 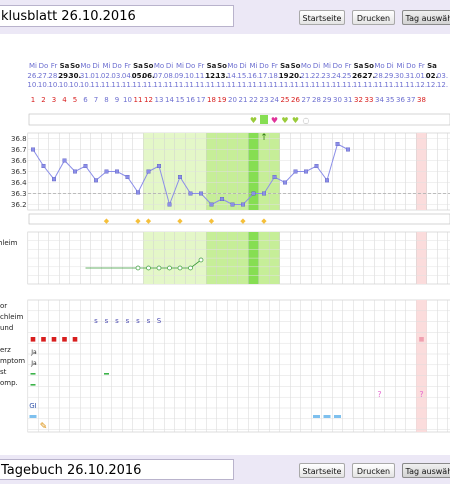 What do you see at coordinates (19, 172) in the screenshot?
I see `temperature-axis-label: 36.5` at bounding box center [19, 172].